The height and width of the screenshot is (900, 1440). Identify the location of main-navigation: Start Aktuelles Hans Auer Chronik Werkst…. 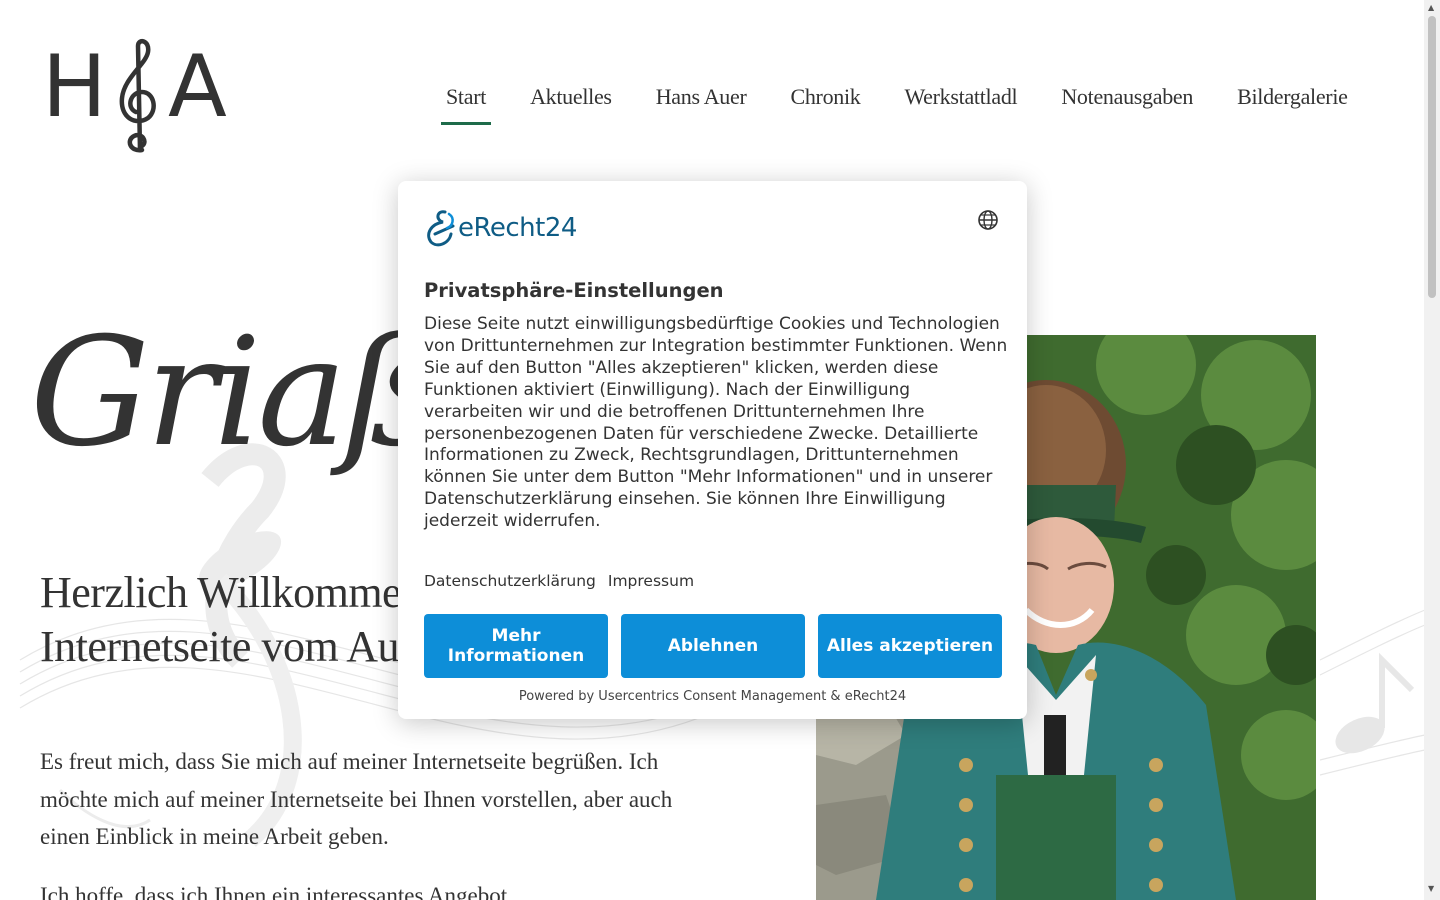
(894, 104).